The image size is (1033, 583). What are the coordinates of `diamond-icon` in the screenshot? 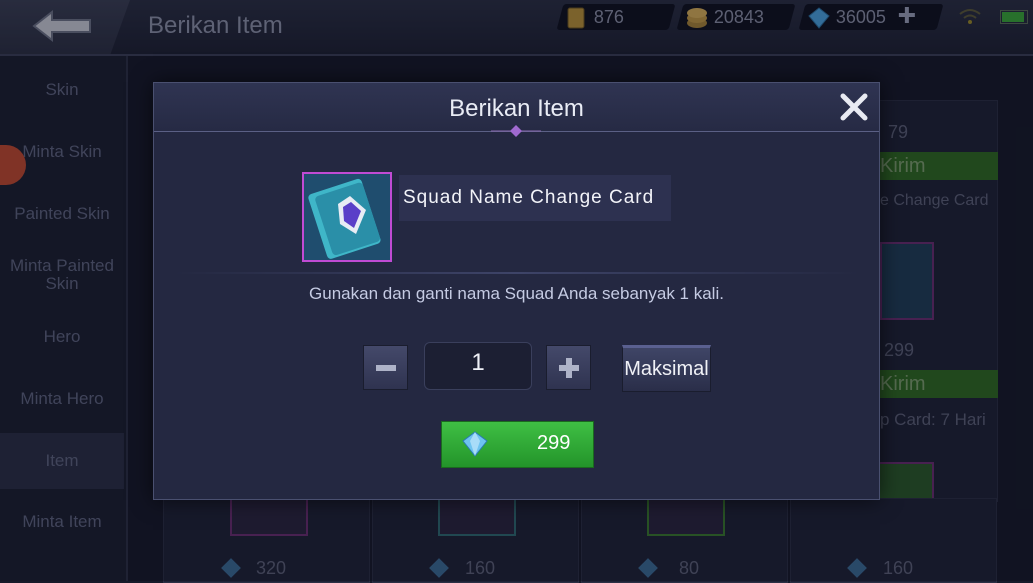 It's located at (475, 444).